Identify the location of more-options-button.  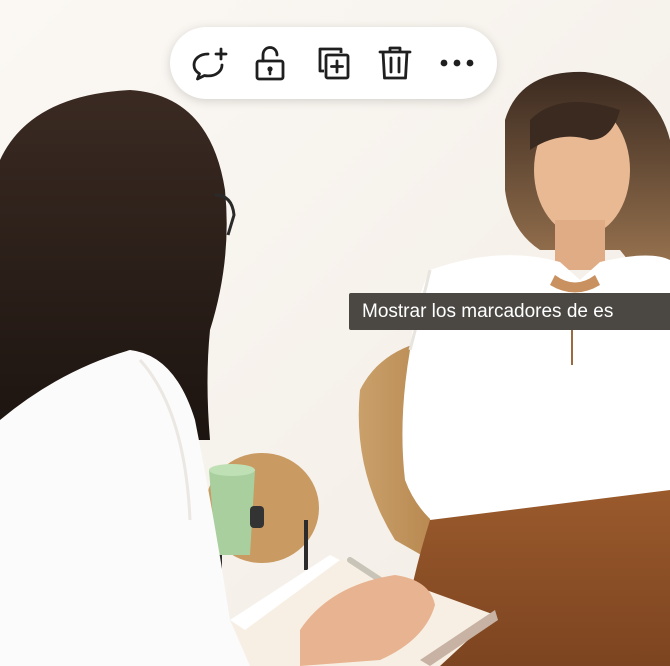
(457, 63).